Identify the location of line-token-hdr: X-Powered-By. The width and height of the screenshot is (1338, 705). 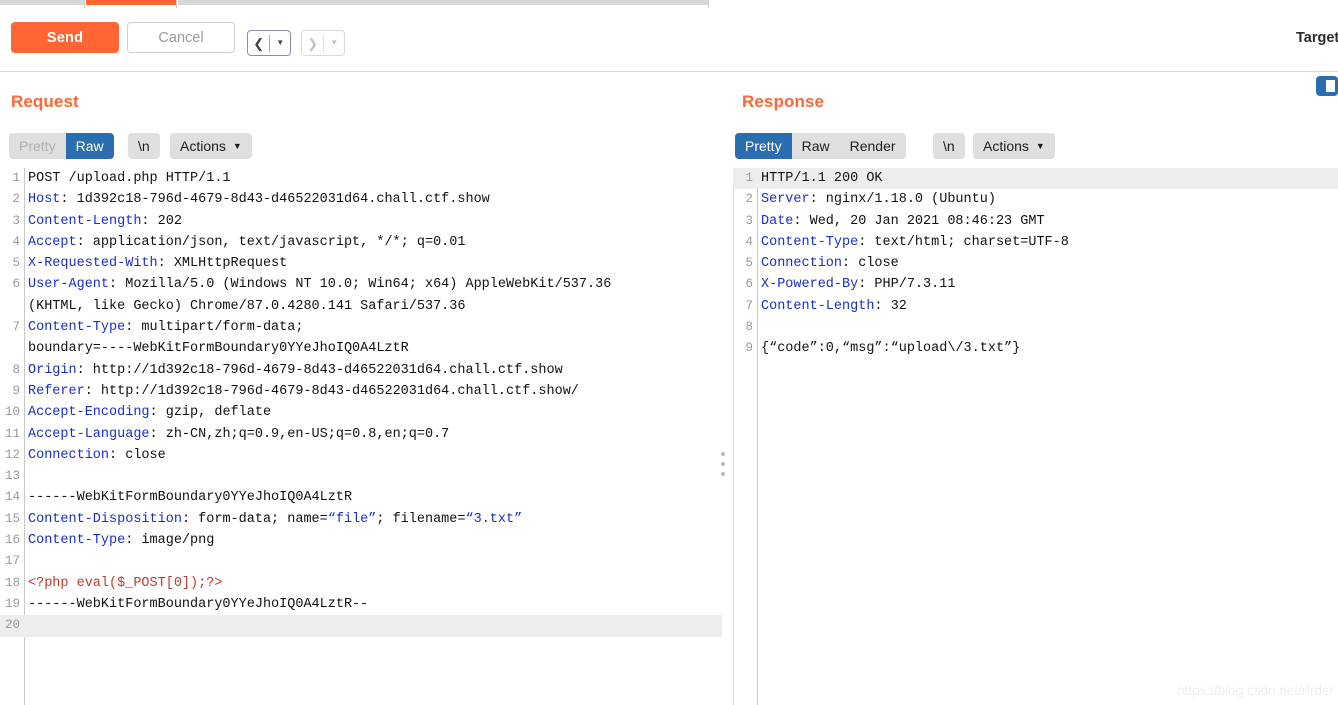
(810, 285).